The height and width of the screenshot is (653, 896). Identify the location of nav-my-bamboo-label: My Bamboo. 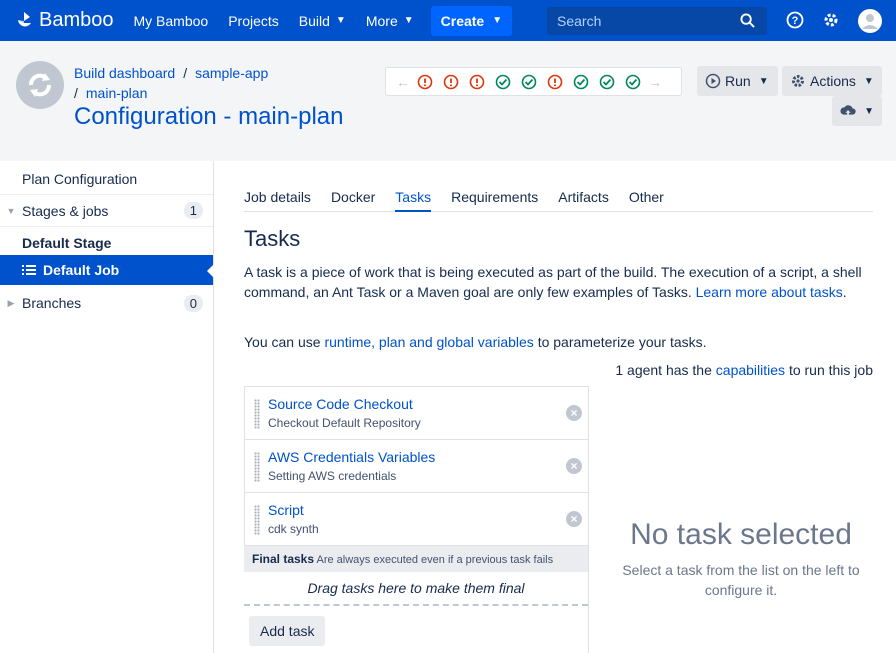
(171, 20).